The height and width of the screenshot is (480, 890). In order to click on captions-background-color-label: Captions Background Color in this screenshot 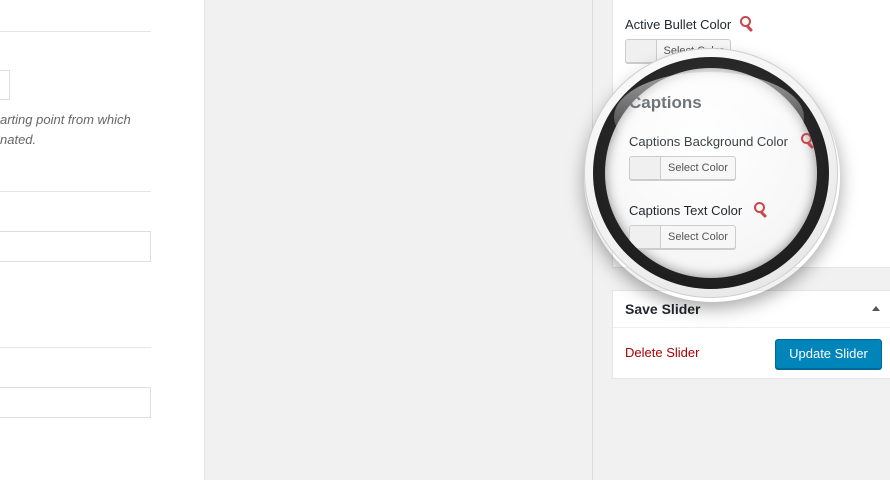, I will do `click(708, 141)`.